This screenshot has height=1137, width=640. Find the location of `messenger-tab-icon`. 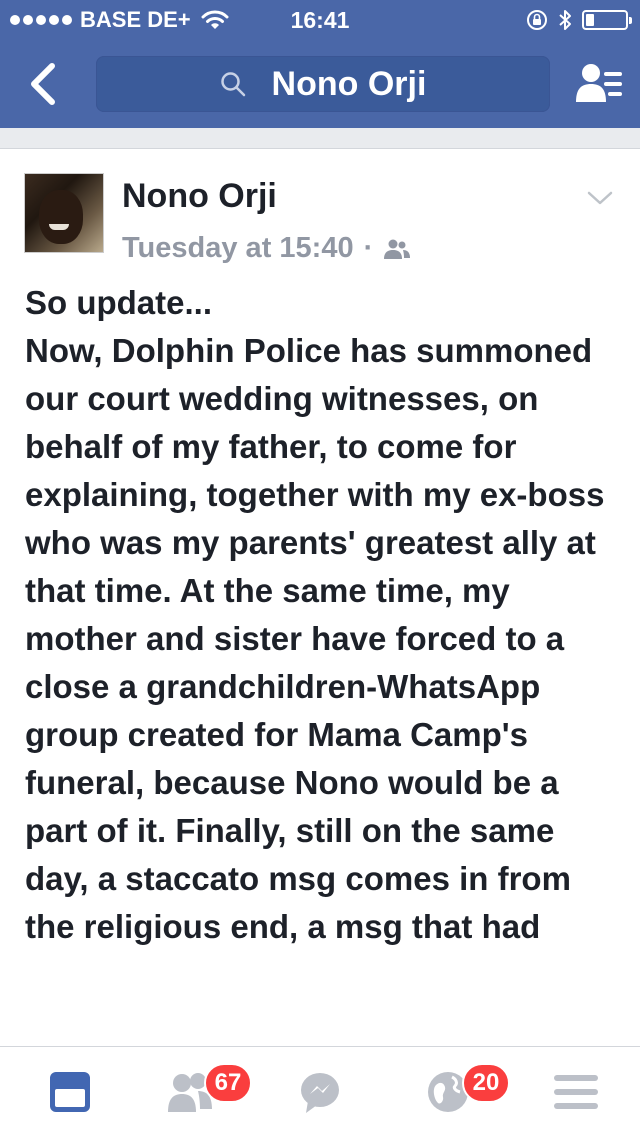

messenger-tab-icon is located at coordinates (320, 1092).